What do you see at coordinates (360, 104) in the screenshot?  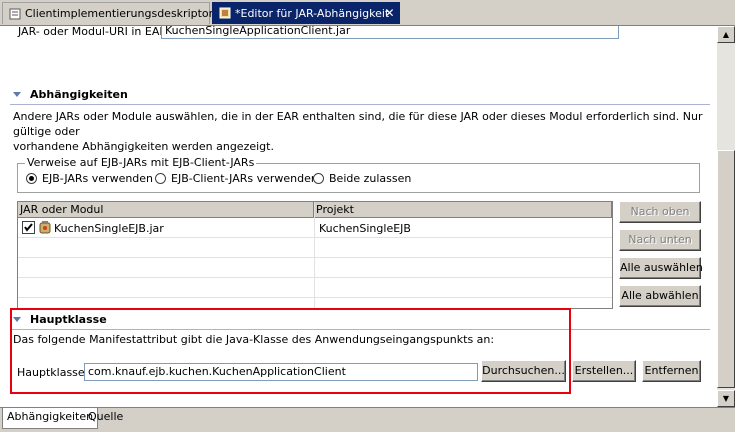 I see `section-divider` at bounding box center [360, 104].